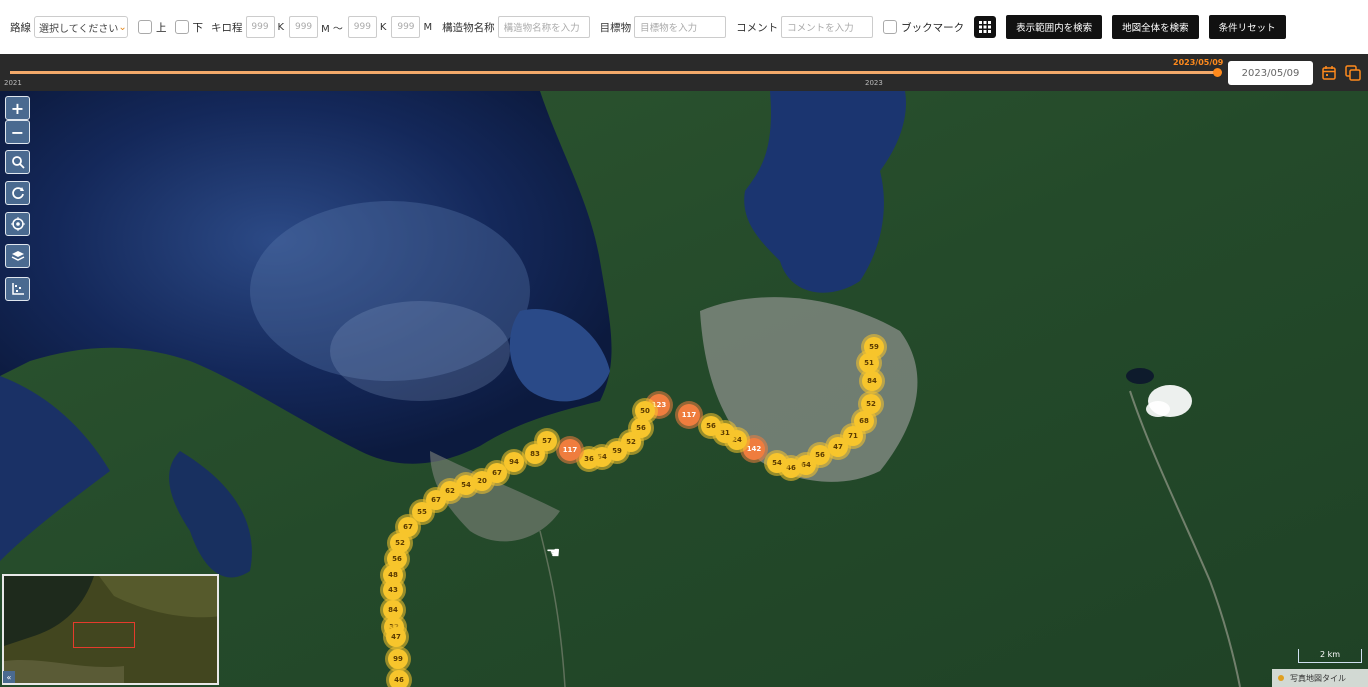  I want to click on m-unit: M, so click(428, 27).